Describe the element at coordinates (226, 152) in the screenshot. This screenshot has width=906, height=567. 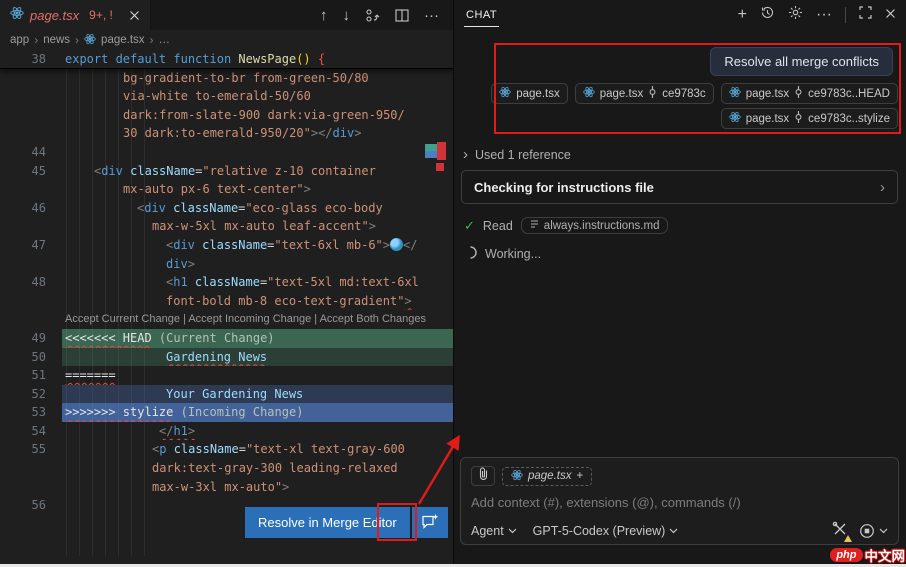
I see `code-line: 44` at that location.